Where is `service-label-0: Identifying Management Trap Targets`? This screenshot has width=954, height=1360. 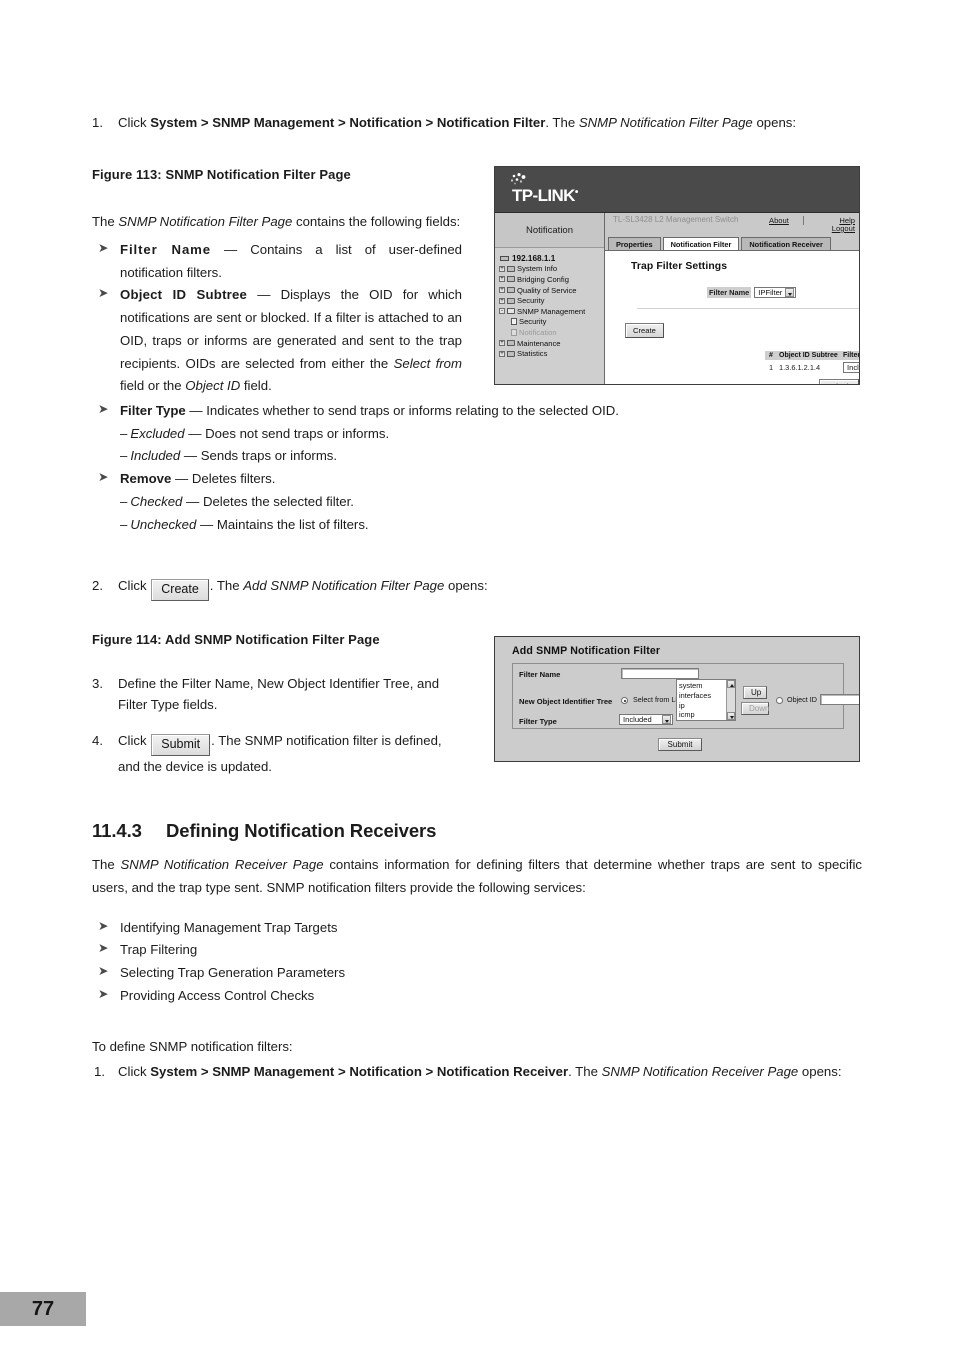
service-label-0: Identifying Management Trap Targets is located at coordinates (229, 927).